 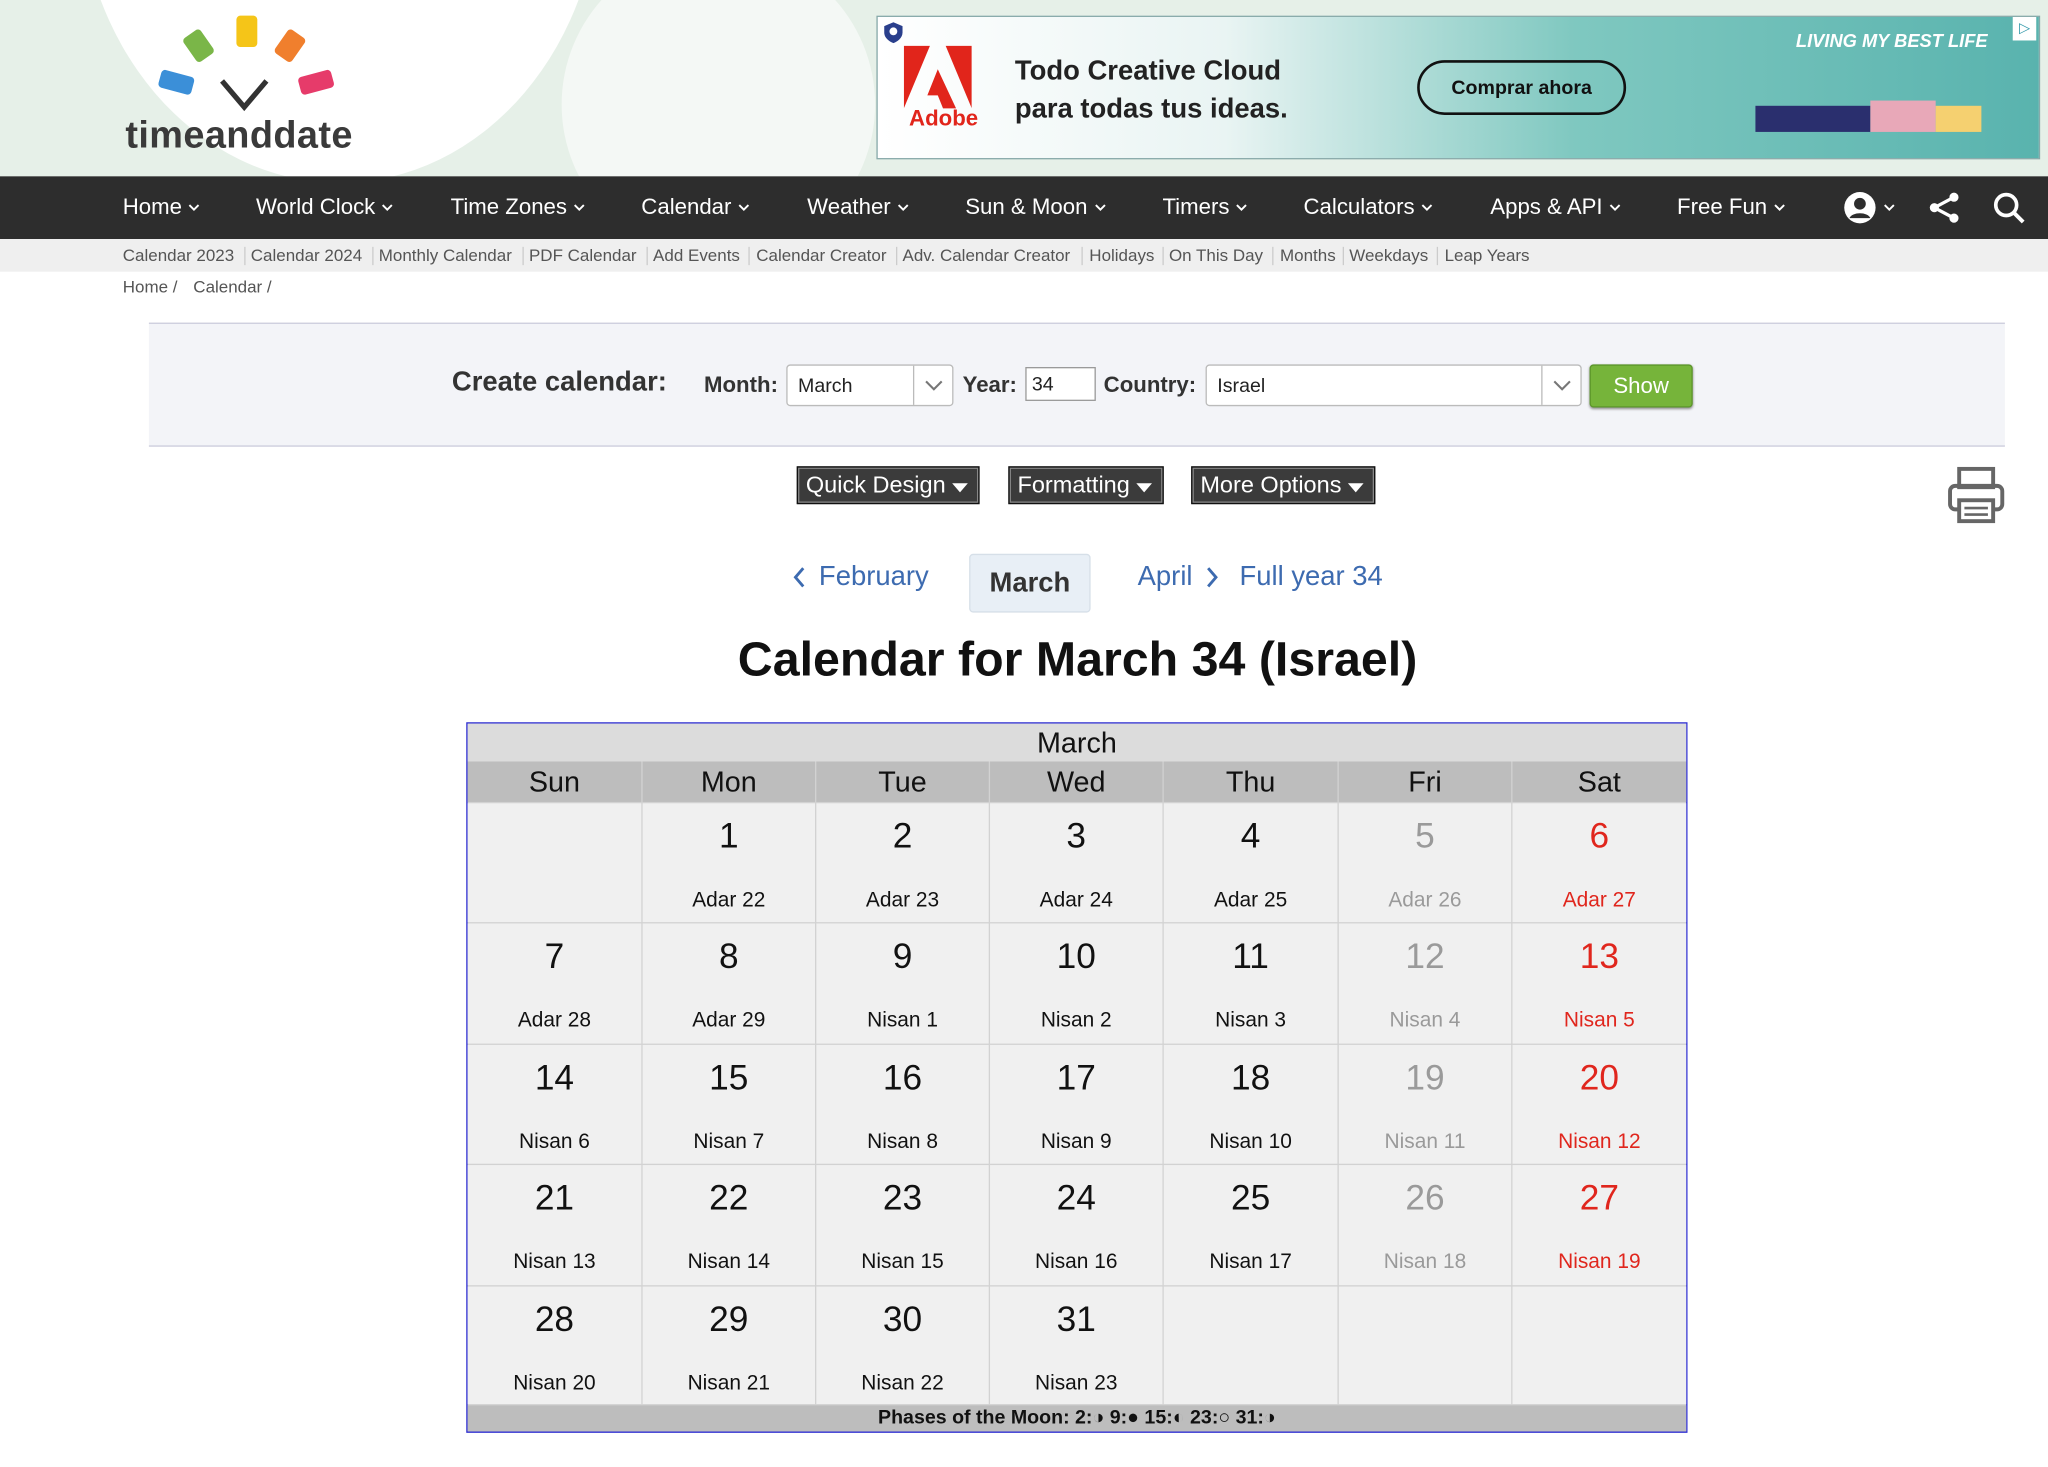 I want to click on calendar-day-cell: 24 Nisan 16, so click(x=1076, y=1225).